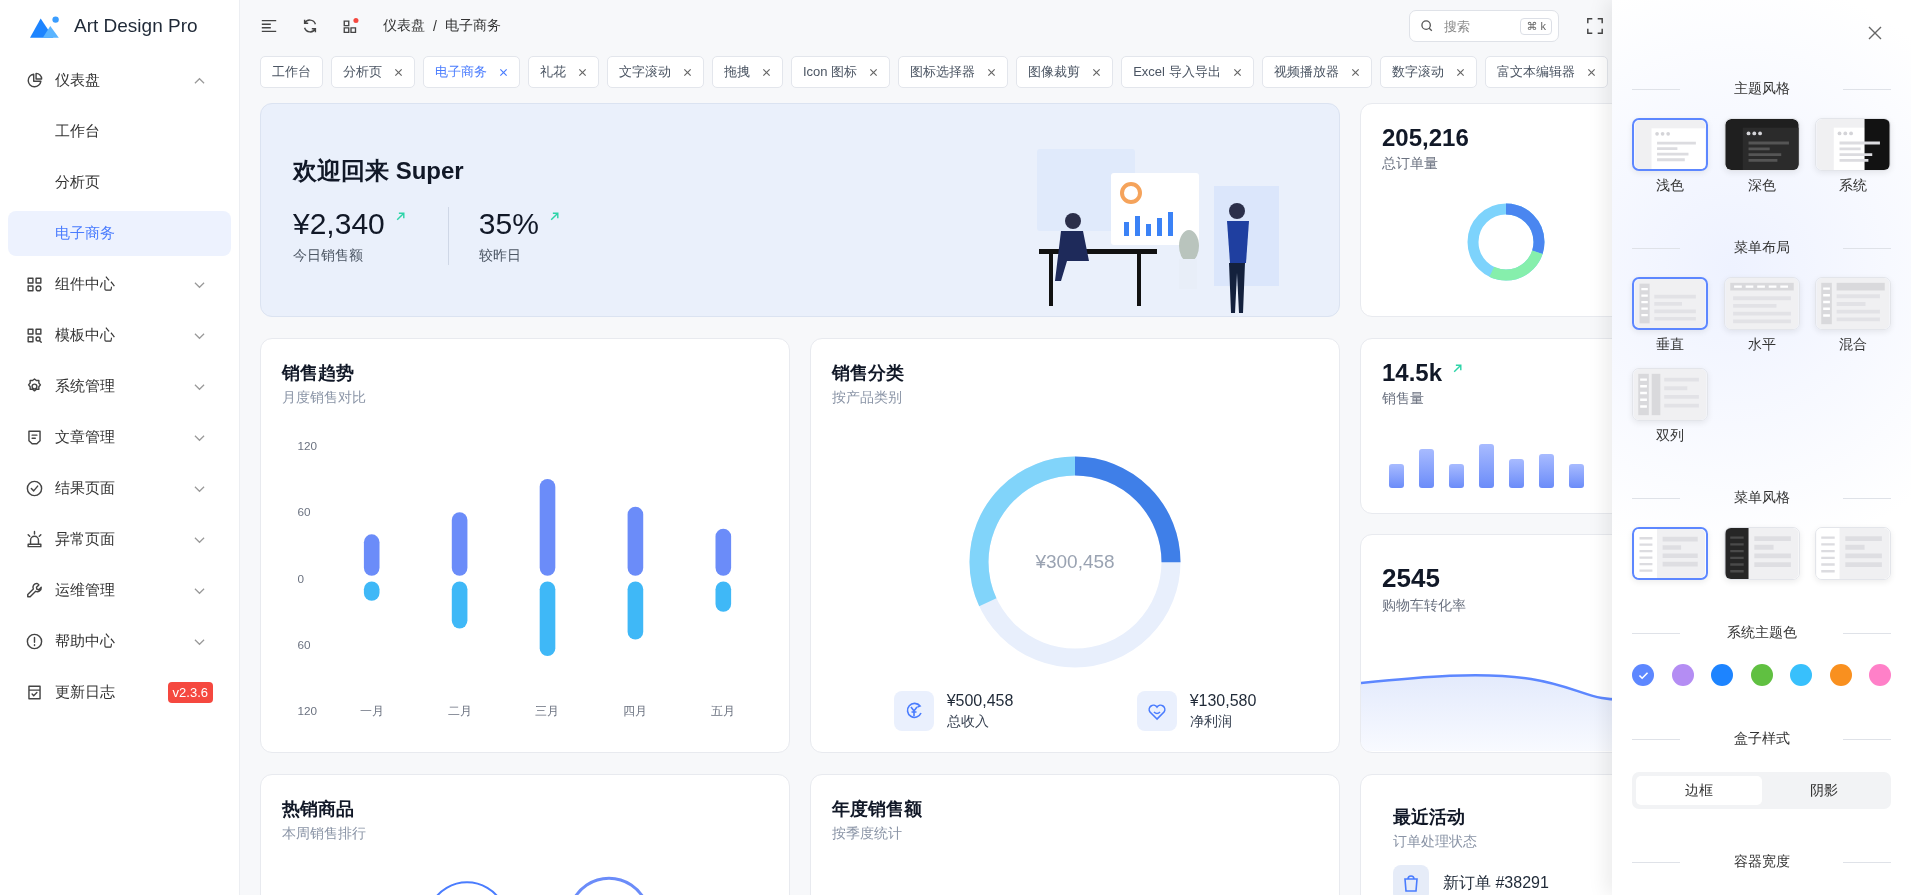 The width and height of the screenshot is (1911, 895). What do you see at coordinates (968, 721) in the screenshot?
I see `stat-label: 总收入` at bounding box center [968, 721].